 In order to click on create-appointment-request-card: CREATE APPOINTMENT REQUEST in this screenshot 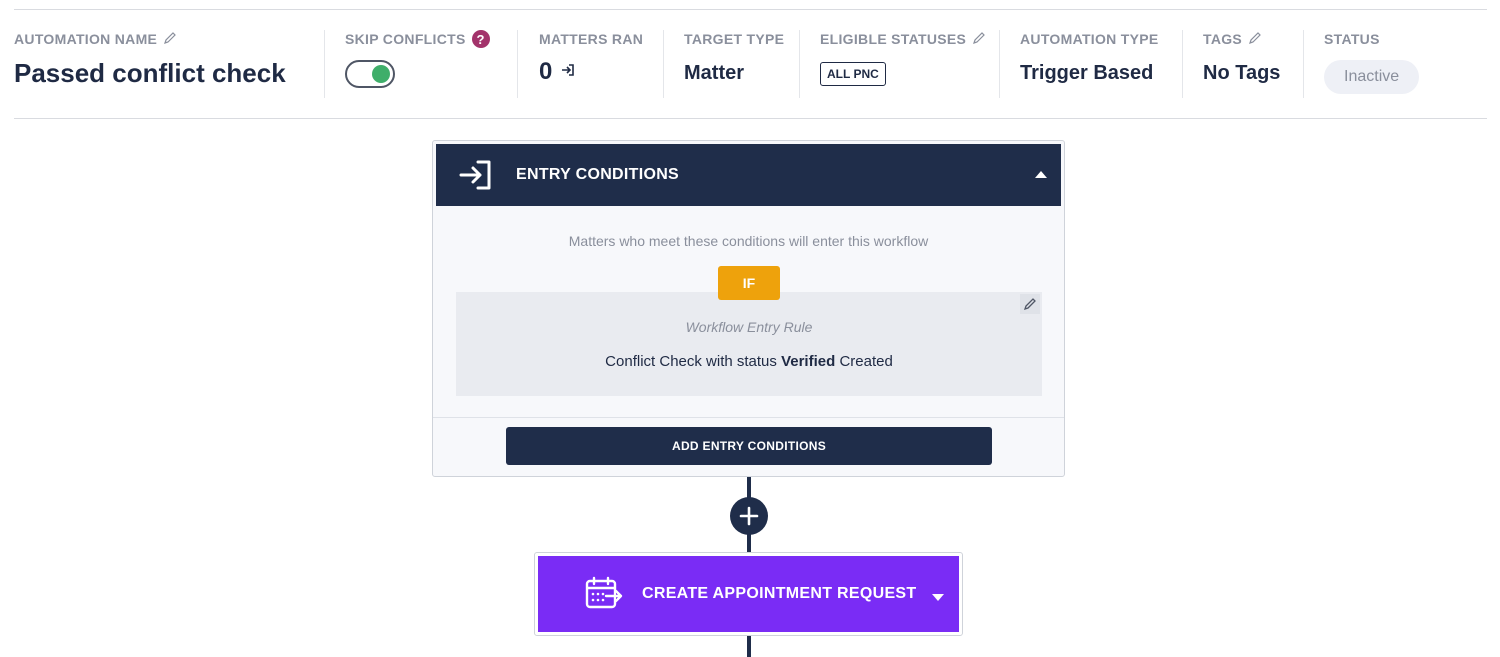, I will do `click(748, 594)`.